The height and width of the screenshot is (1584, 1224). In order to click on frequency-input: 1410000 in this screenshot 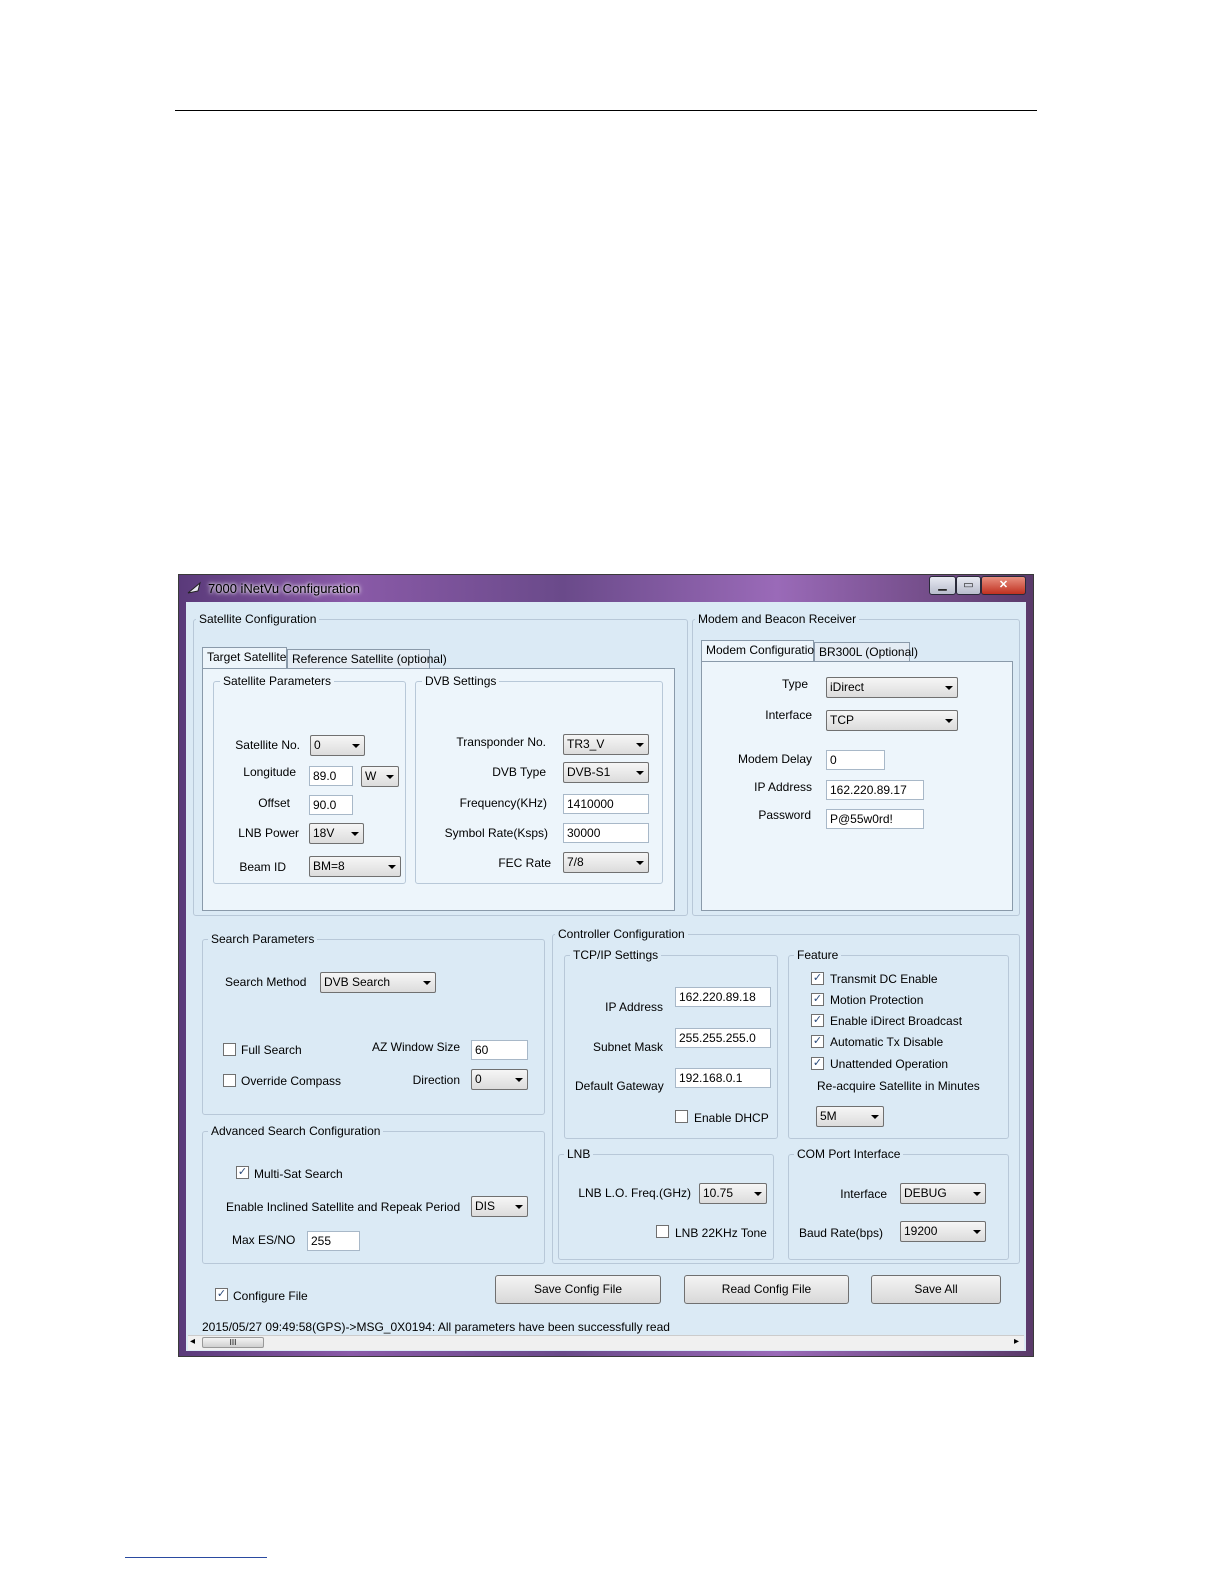, I will do `click(606, 804)`.